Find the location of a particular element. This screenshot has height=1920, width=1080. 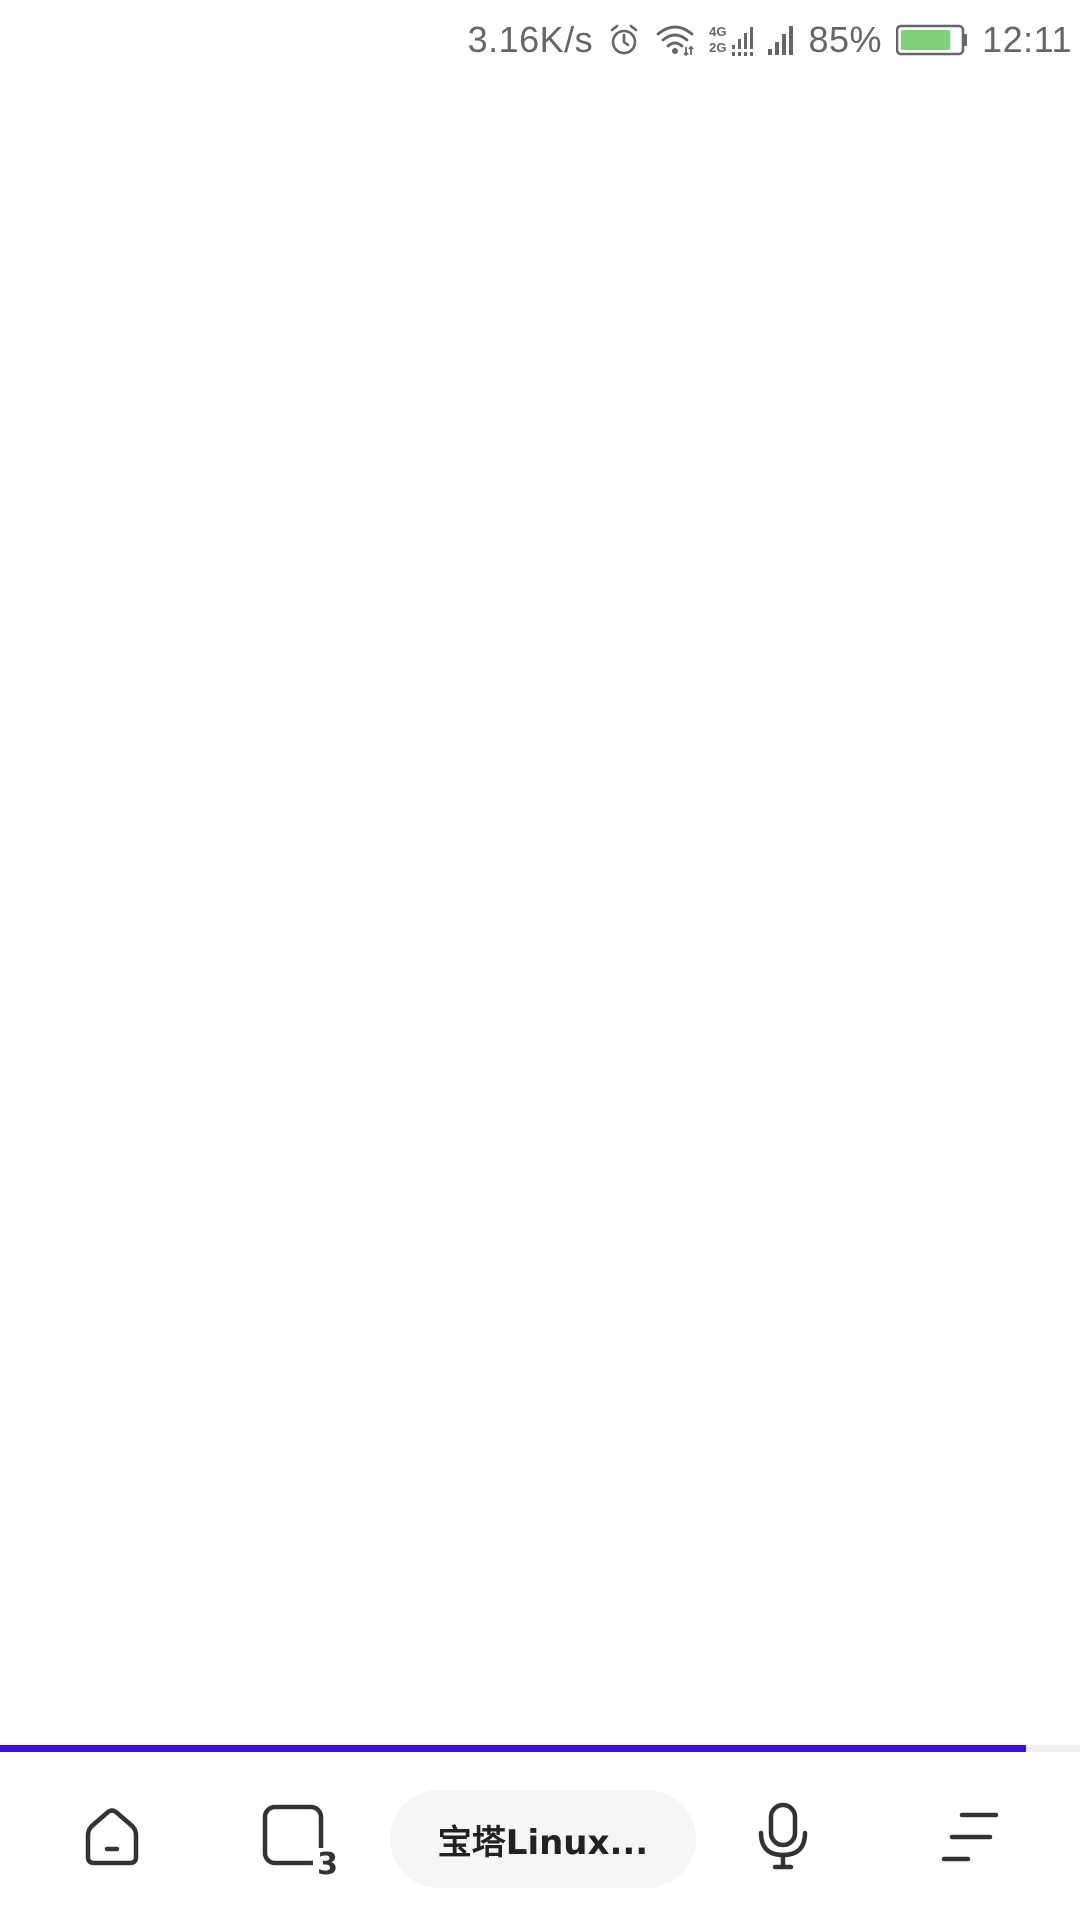

network-type-top: 4G is located at coordinates (718, 31).